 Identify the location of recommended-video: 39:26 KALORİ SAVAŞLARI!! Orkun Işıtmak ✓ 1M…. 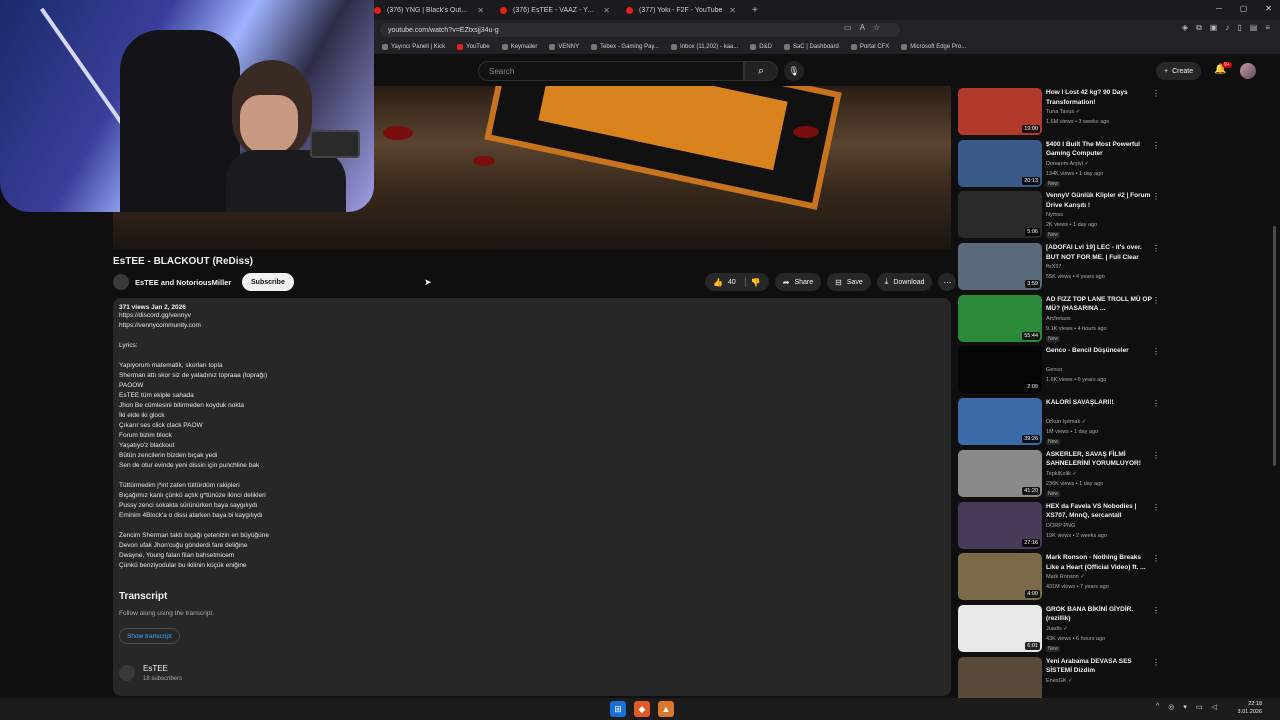
(1064, 422).